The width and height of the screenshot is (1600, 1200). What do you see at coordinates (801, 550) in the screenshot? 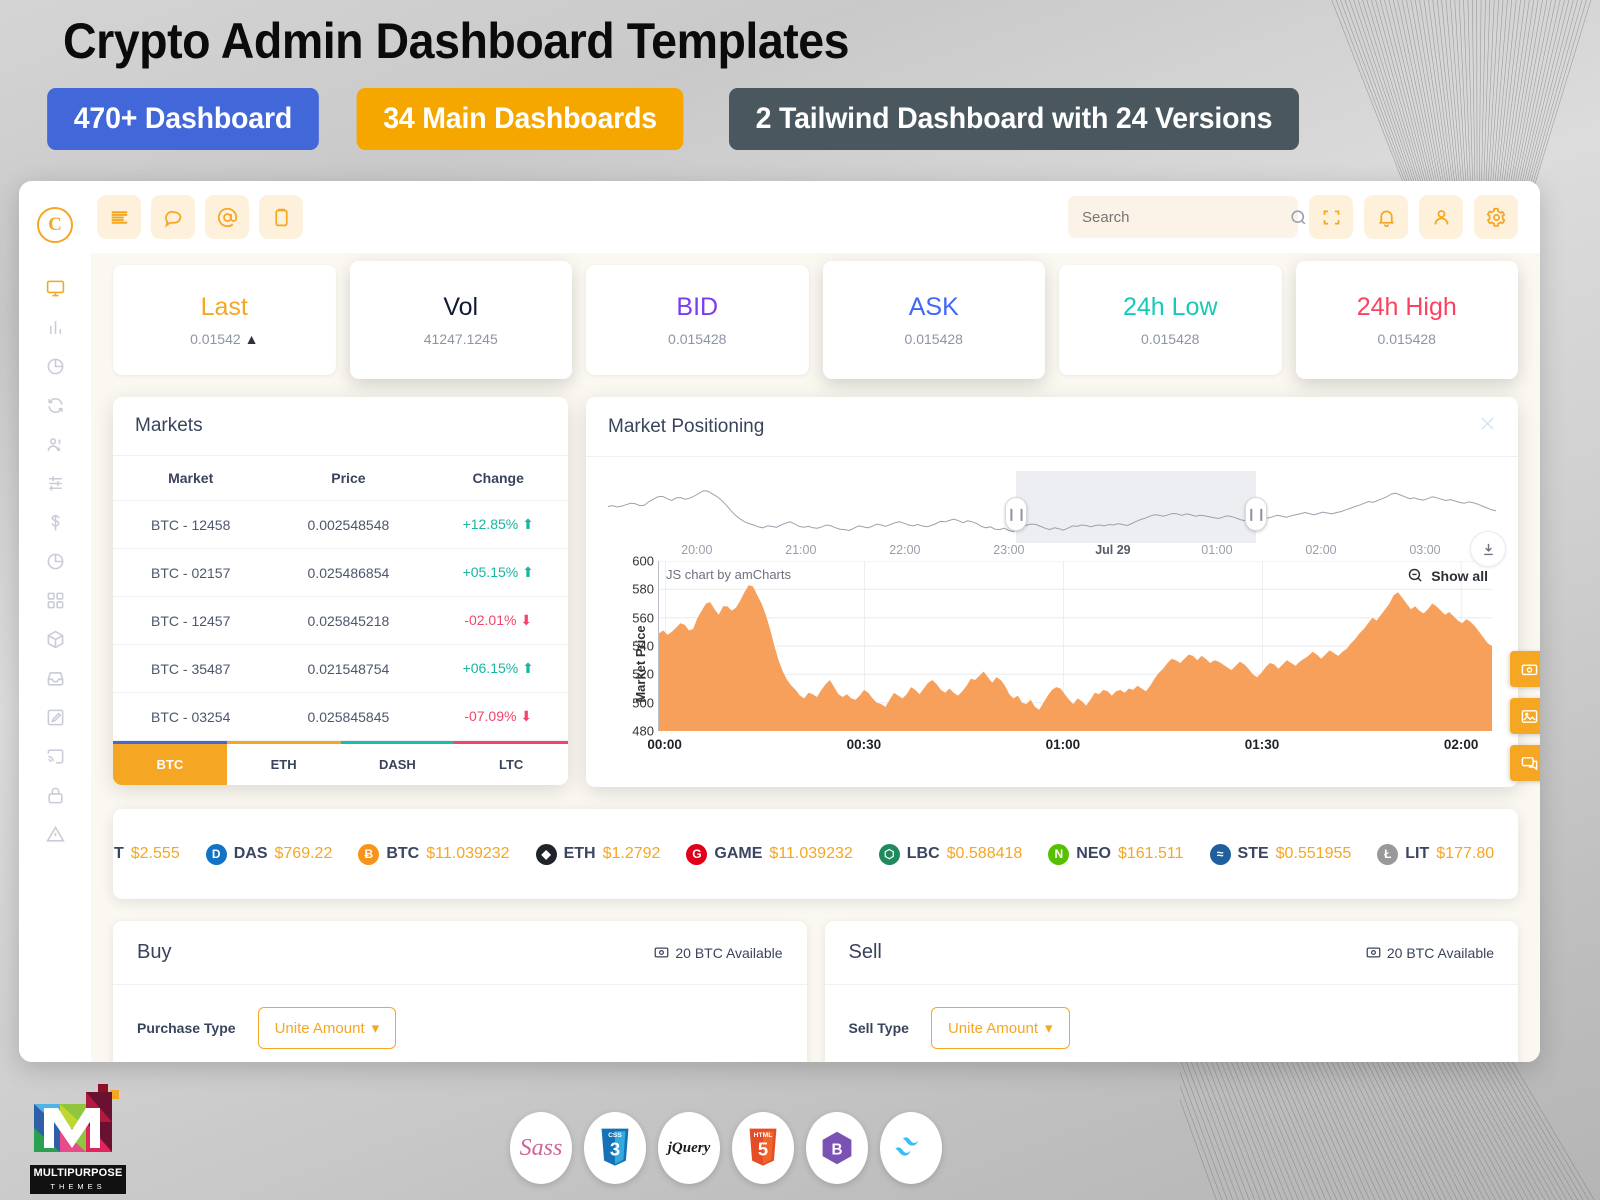
I see `navigator-tick: 21:00` at bounding box center [801, 550].